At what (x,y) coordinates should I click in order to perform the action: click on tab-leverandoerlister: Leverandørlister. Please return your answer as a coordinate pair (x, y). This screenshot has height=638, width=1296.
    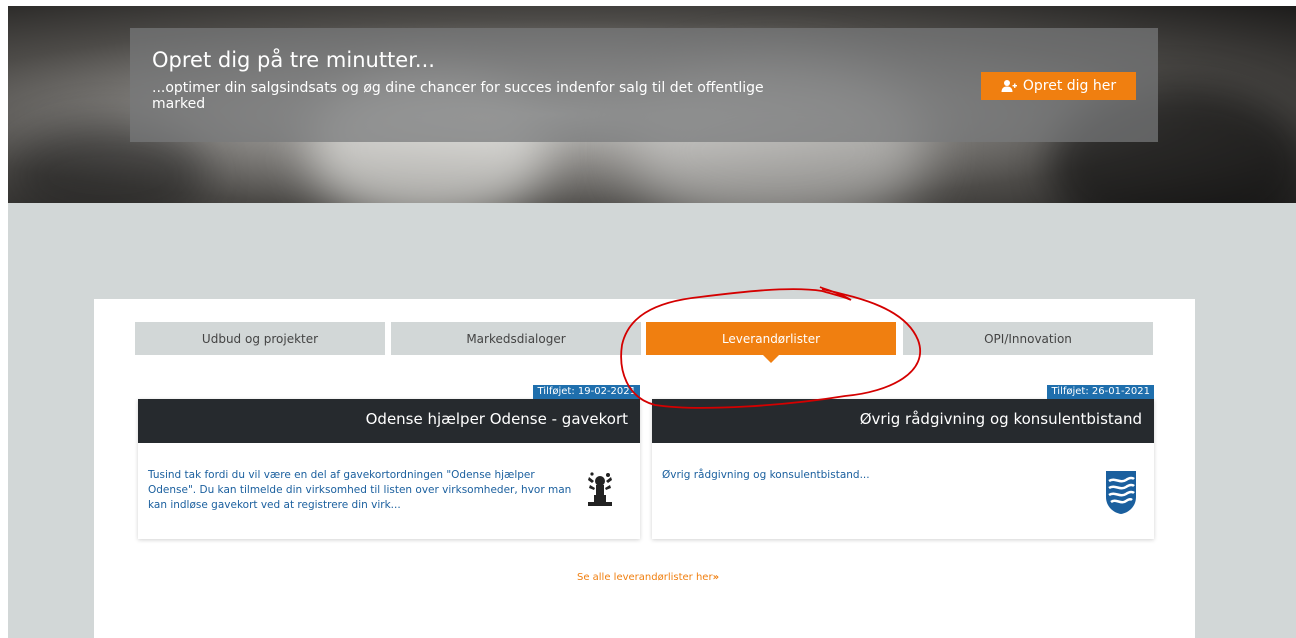
    Looking at the image, I should click on (771, 338).